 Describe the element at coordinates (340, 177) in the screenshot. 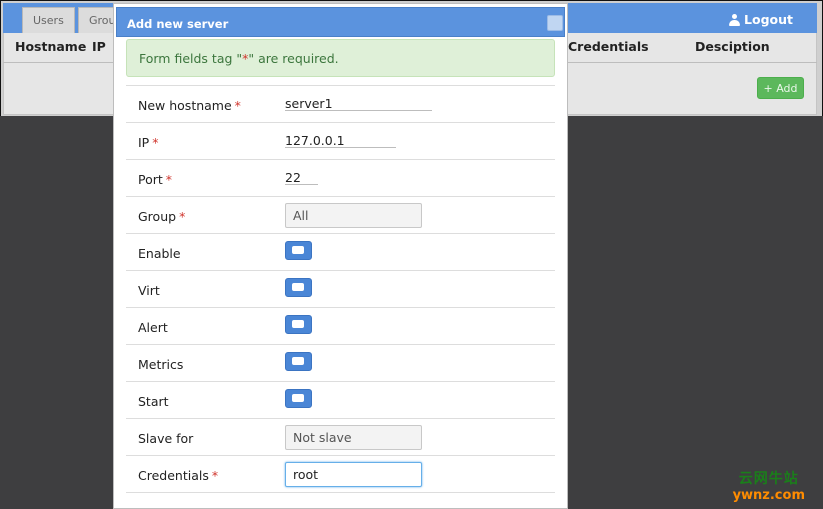

I see `form-row-port: Port *` at that location.